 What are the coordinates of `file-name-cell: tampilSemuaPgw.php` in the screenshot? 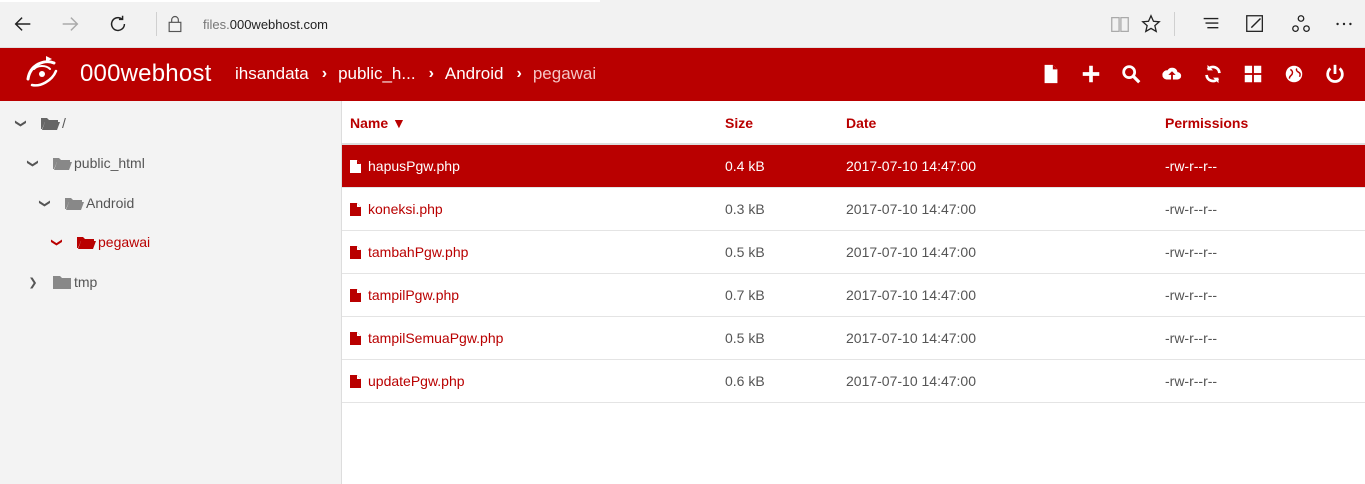 It's located at (426, 338).